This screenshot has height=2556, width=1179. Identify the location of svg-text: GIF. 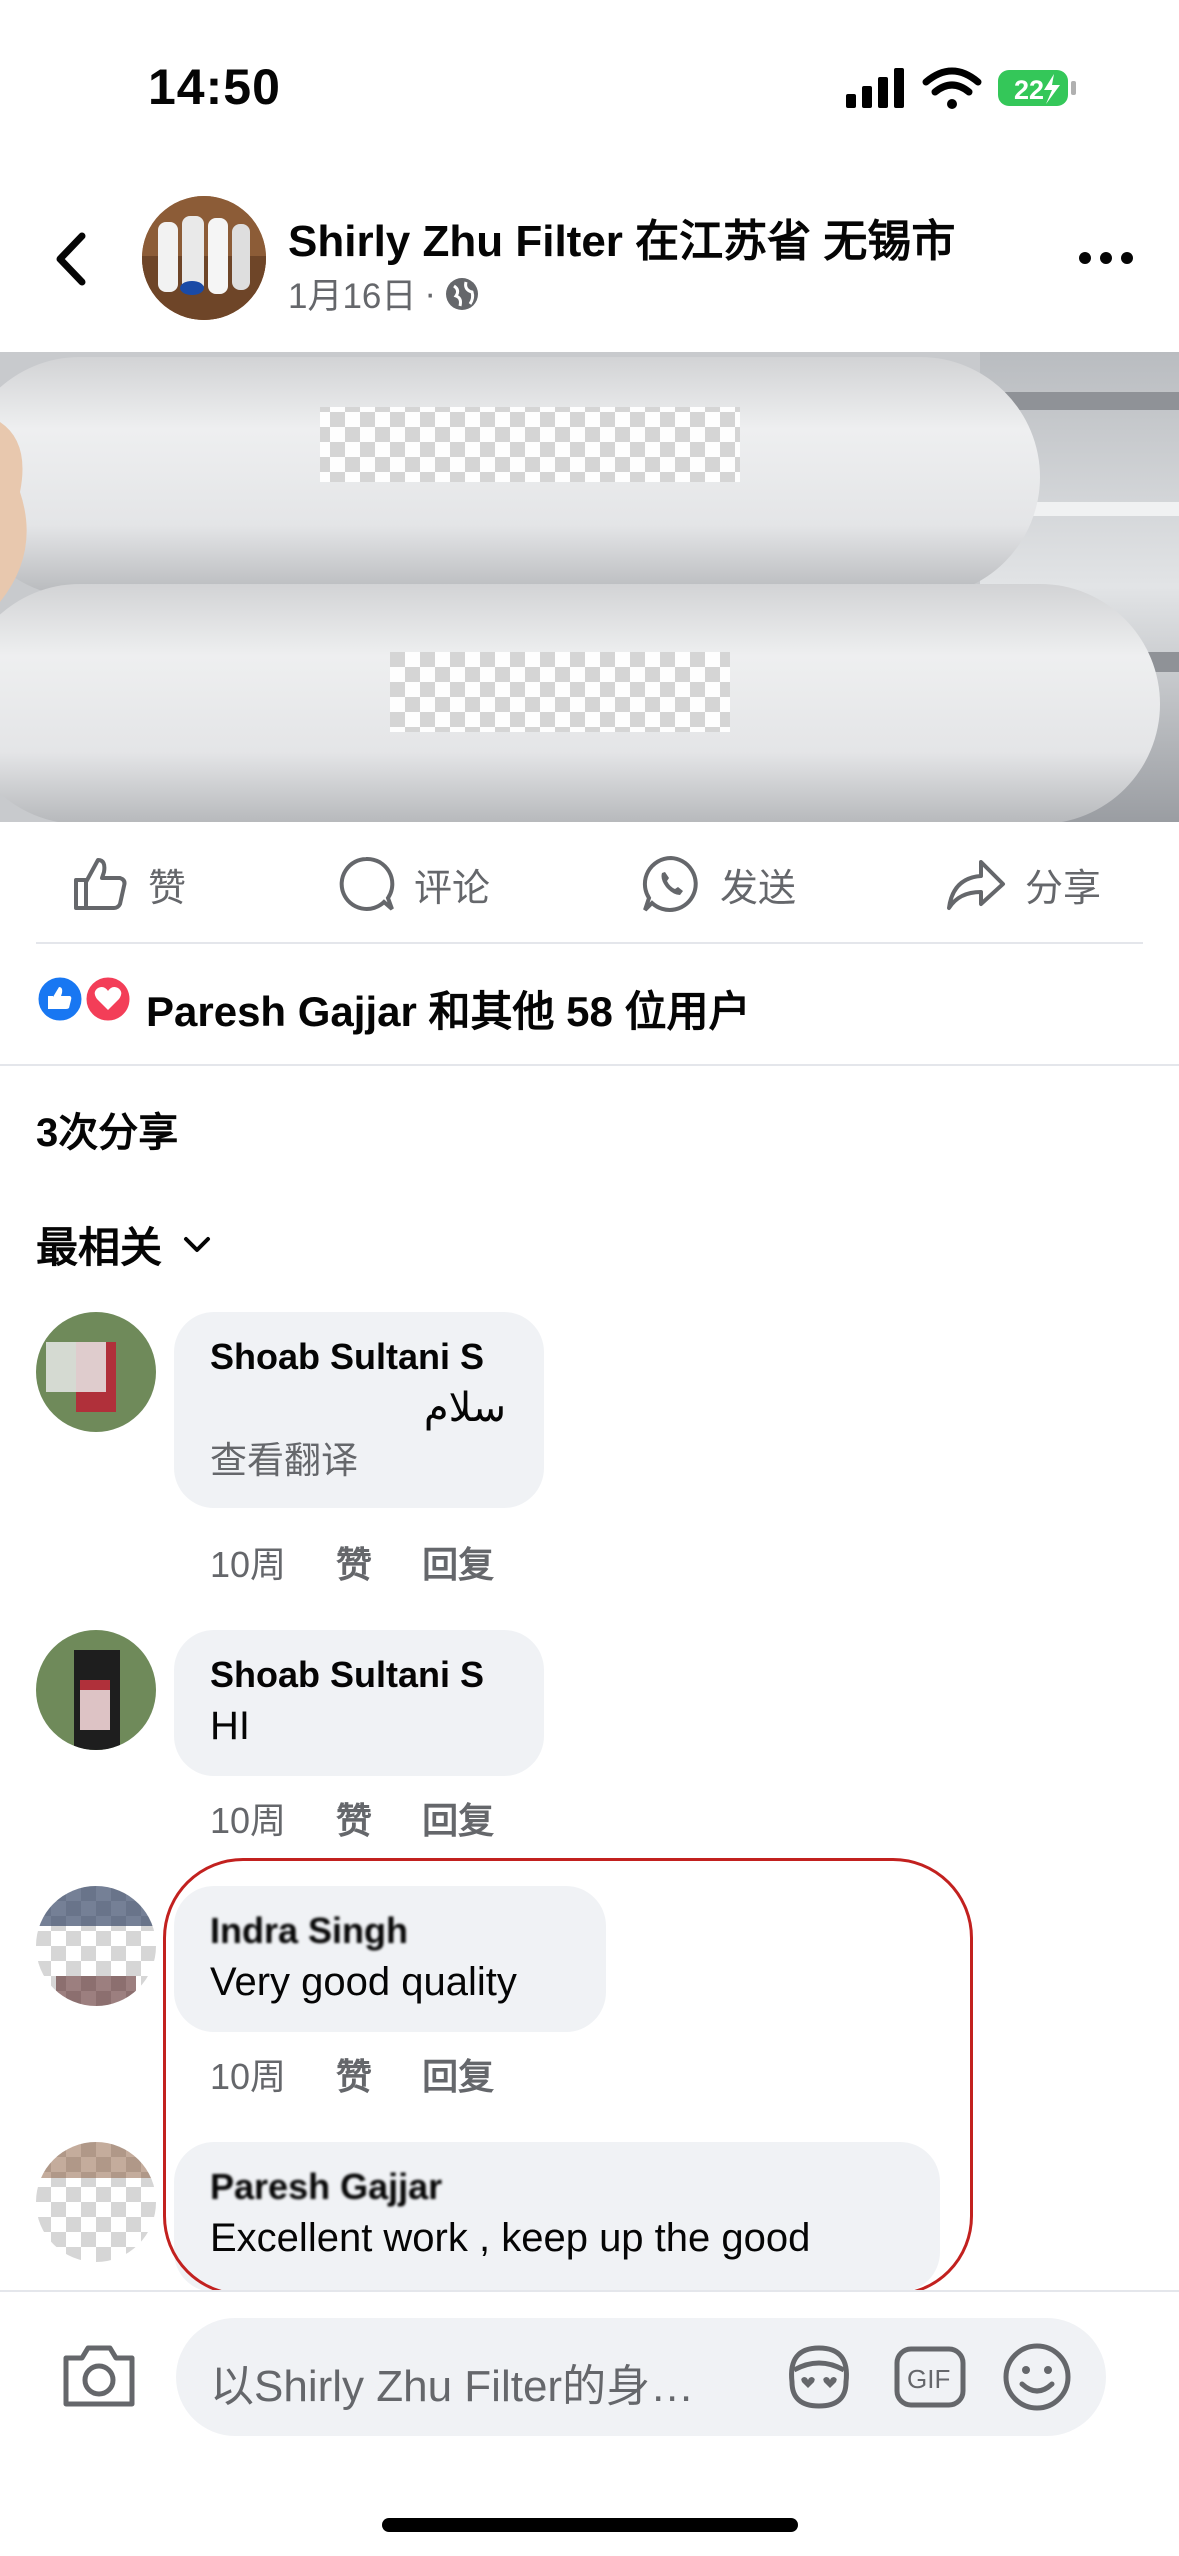
(928, 2379).